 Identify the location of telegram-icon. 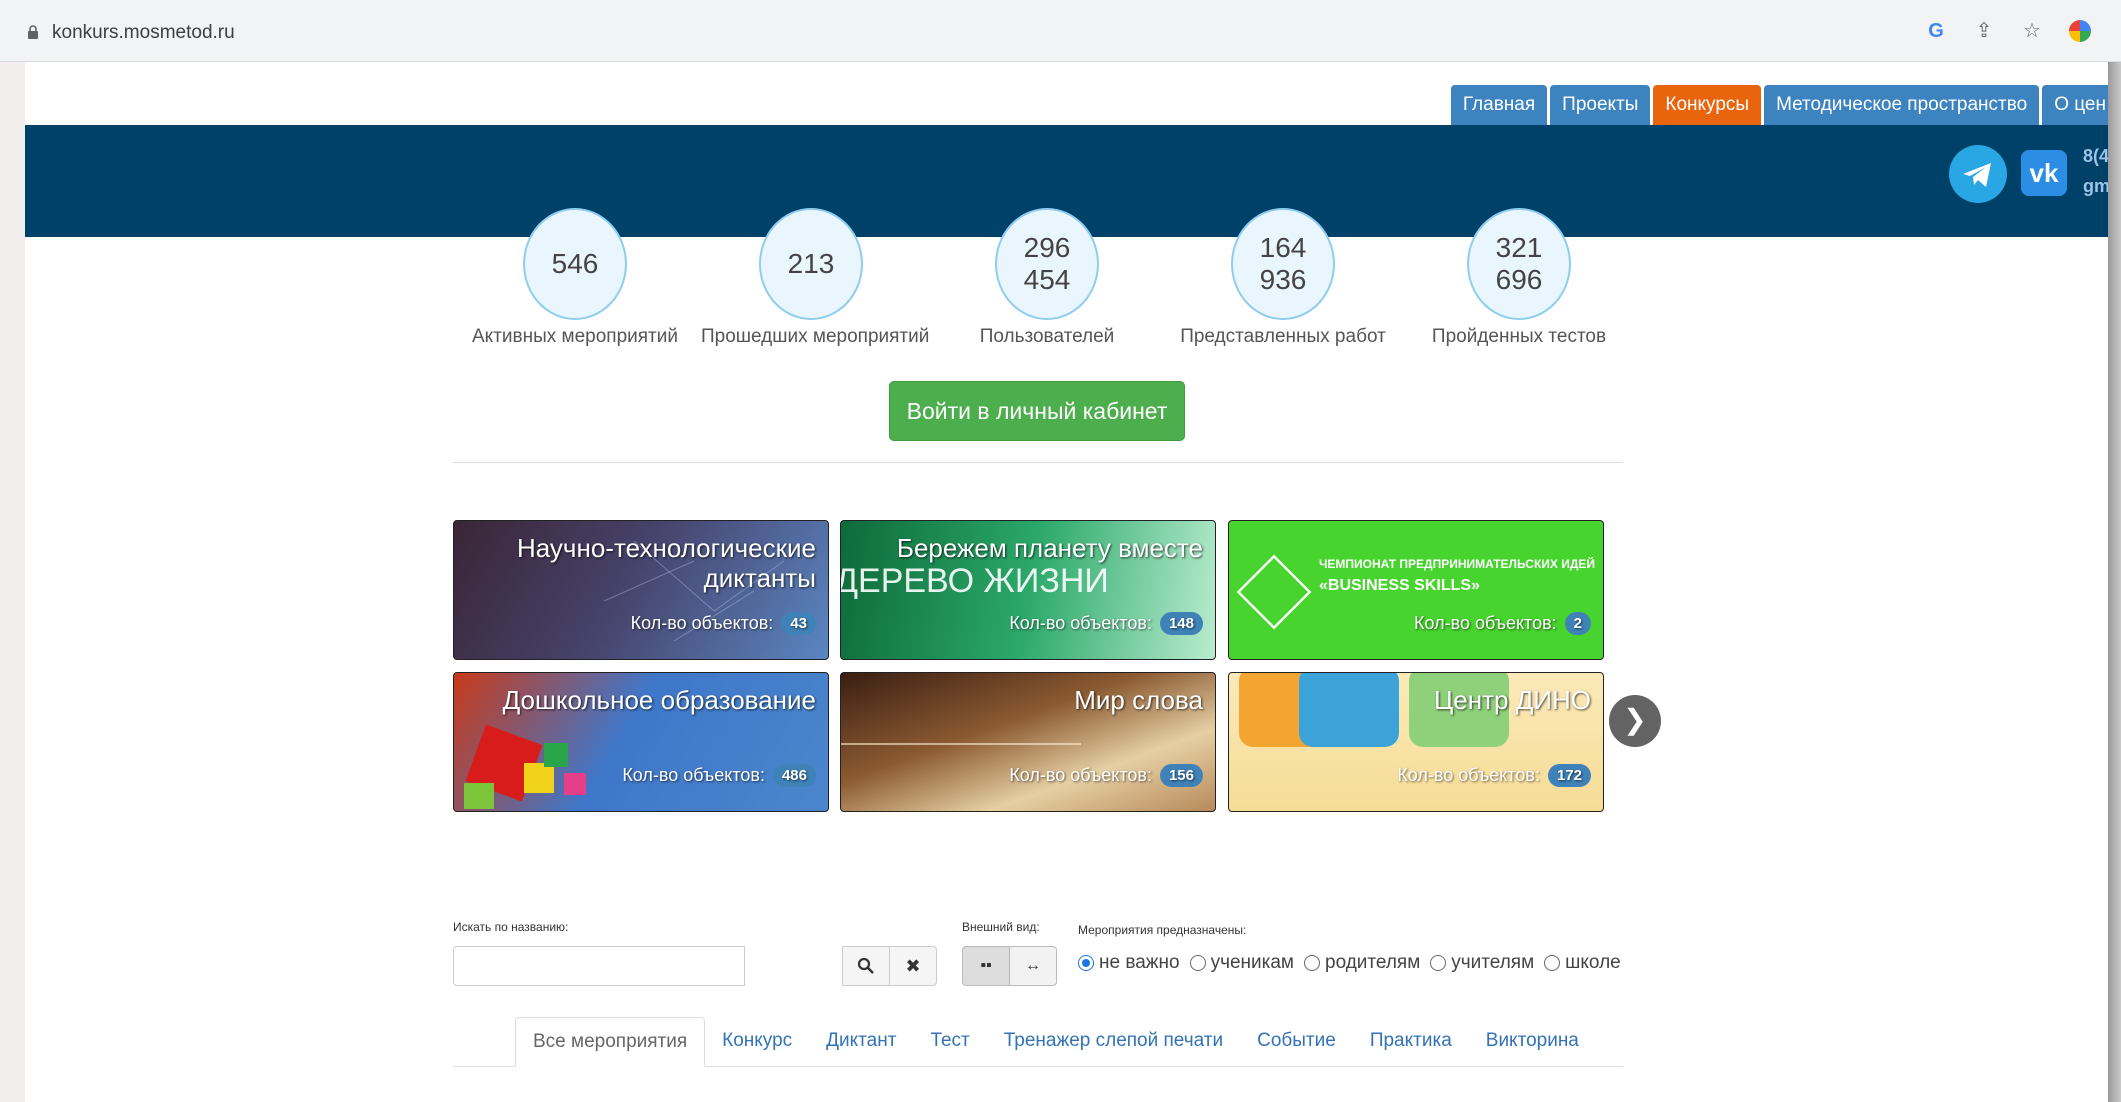
(1978, 174).